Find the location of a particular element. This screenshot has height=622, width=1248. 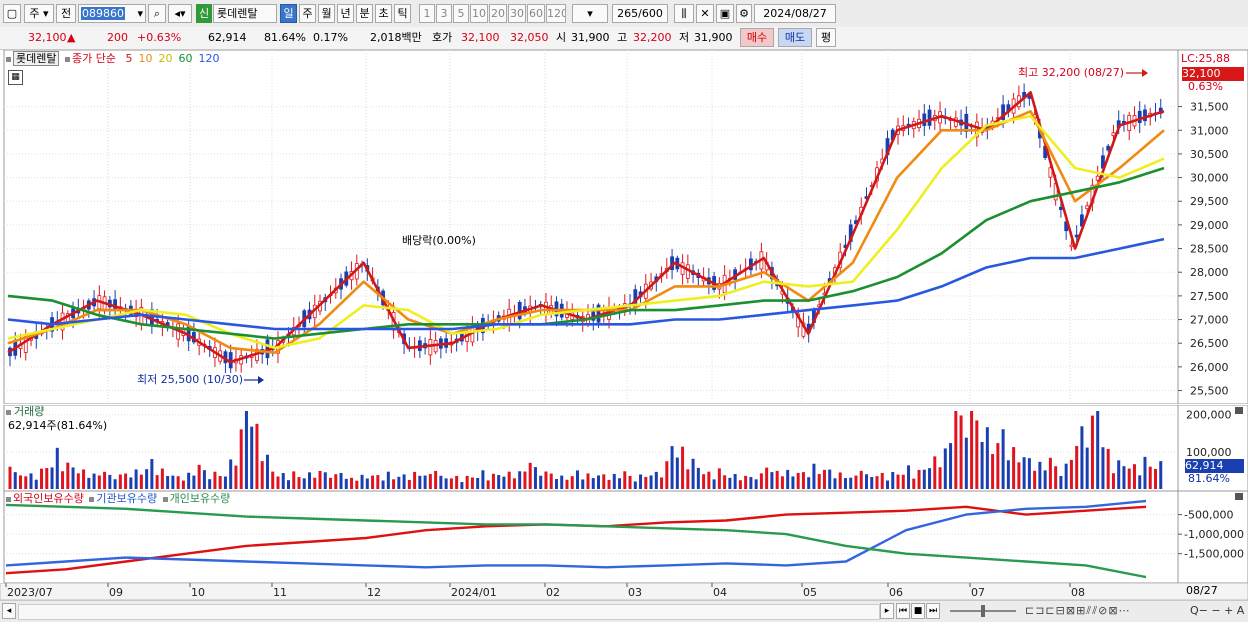

ask1: 32,100 is located at coordinates (480, 37).